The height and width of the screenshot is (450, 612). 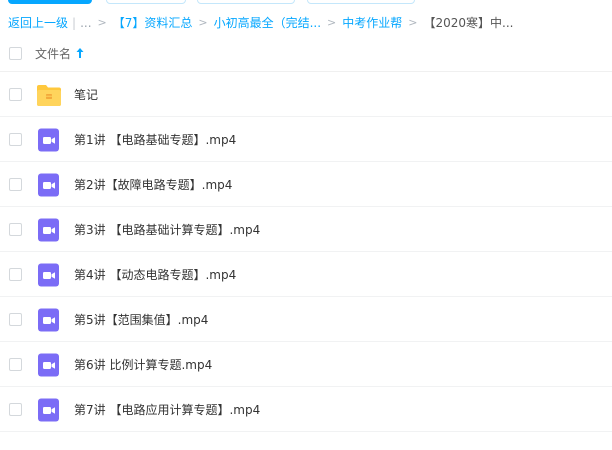 I want to click on file-row: 第4讲 【动态电路专题】.mp4, so click(x=306, y=274).